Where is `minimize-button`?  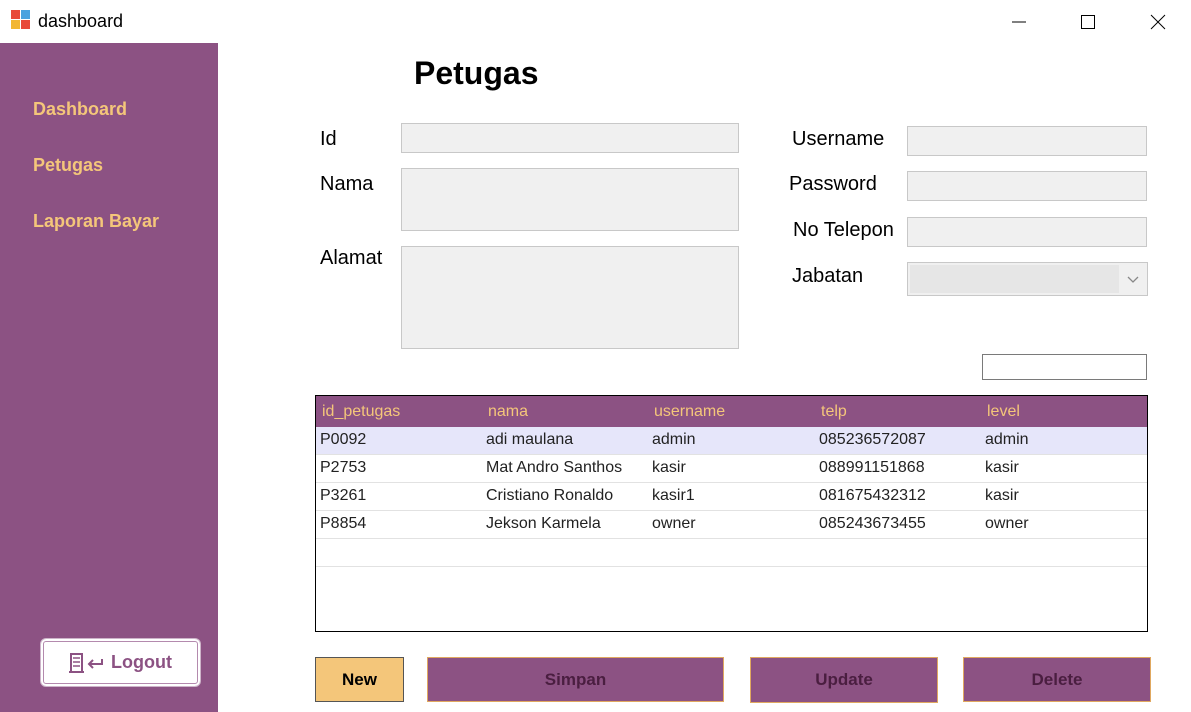 minimize-button is located at coordinates (1019, 21).